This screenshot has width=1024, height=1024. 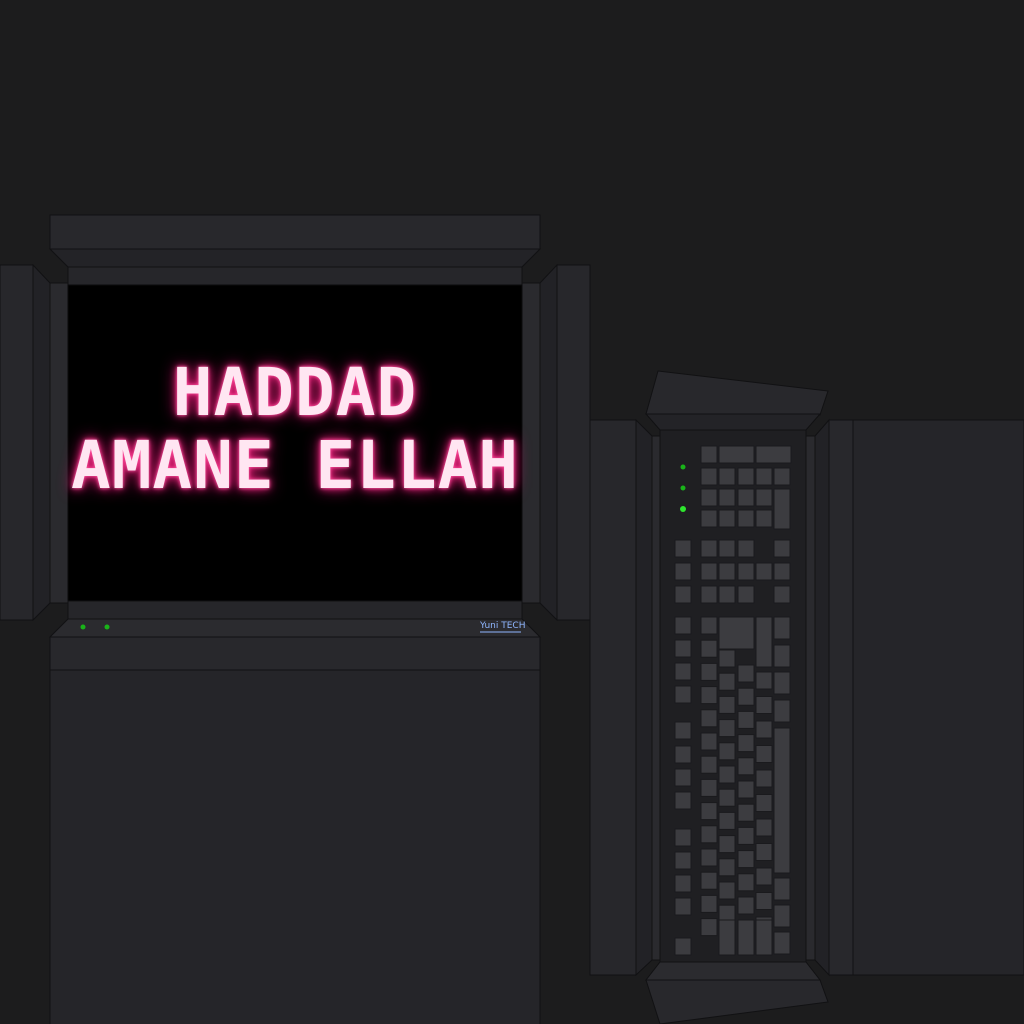 What do you see at coordinates (17, 442) in the screenshot?
I see `monitor-left-side` at bounding box center [17, 442].